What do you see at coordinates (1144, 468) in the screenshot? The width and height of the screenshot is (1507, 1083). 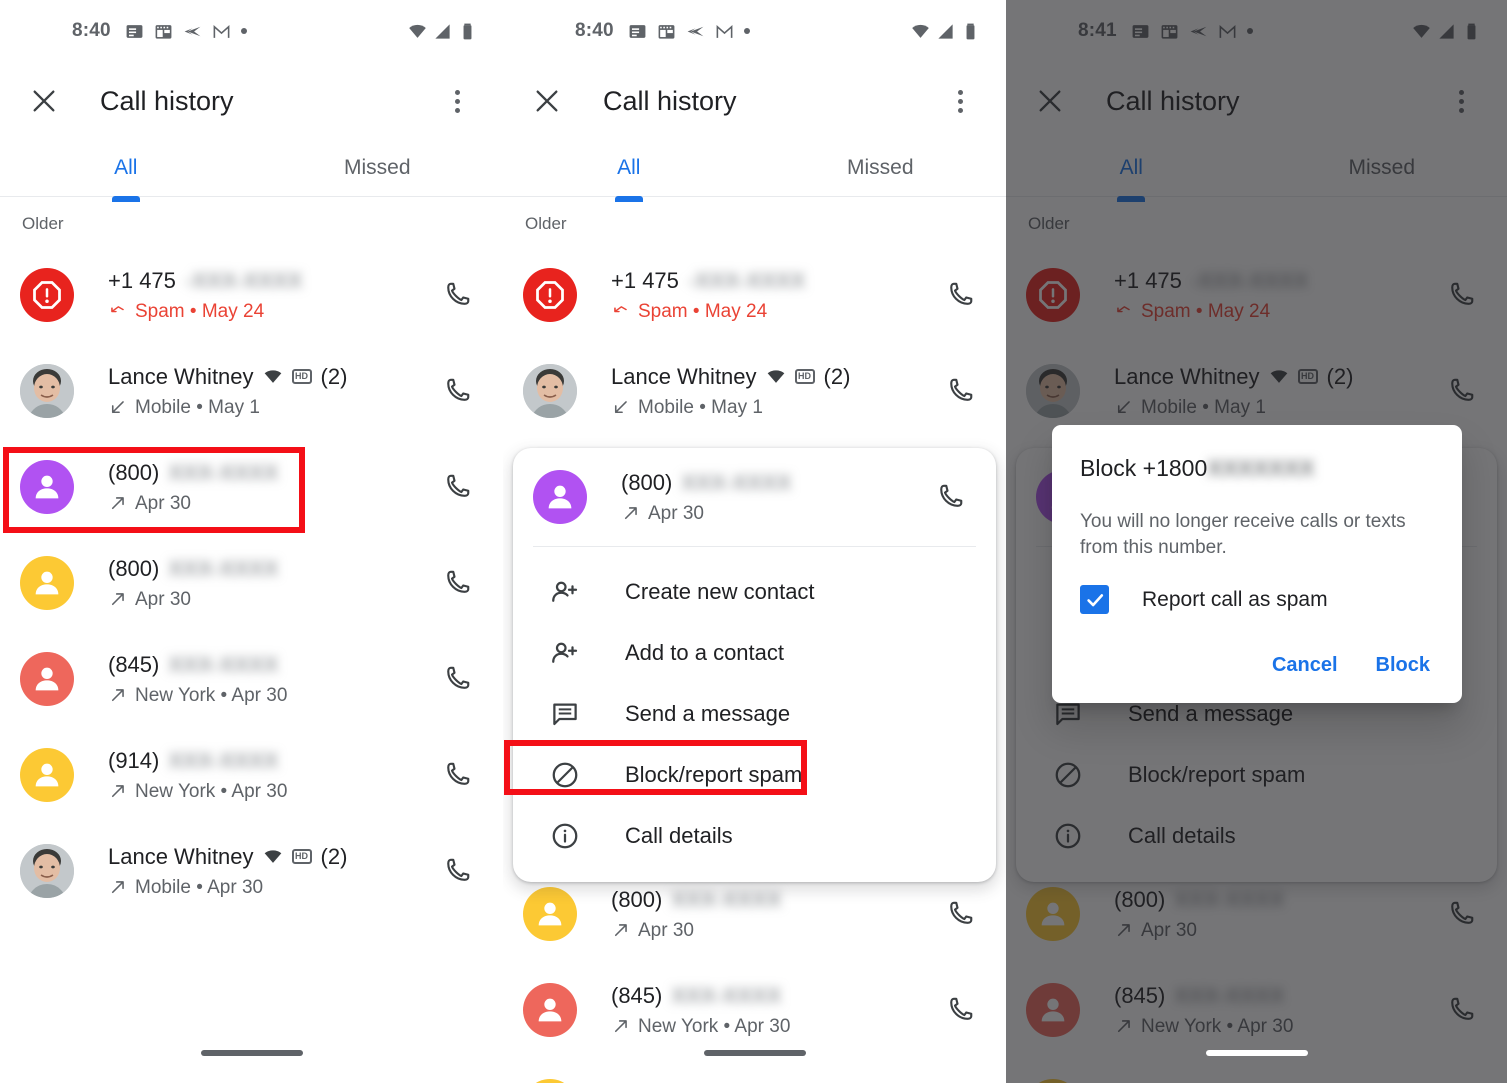 I see `dialog-title-prefix: Block +1800` at bounding box center [1144, 468].